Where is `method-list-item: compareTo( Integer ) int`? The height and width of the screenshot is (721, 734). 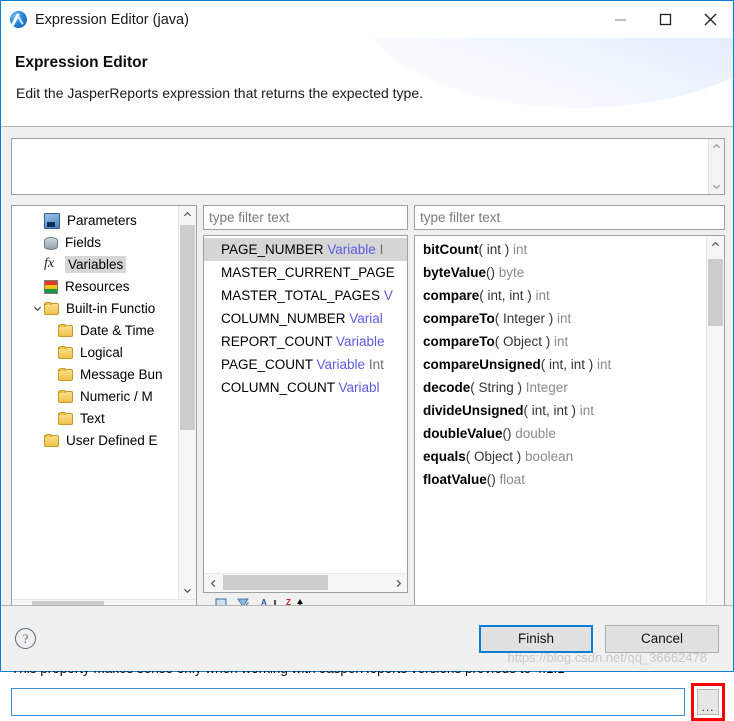
method-list-item: compareTo( Integer ) int is located at coordinates (560, 318).